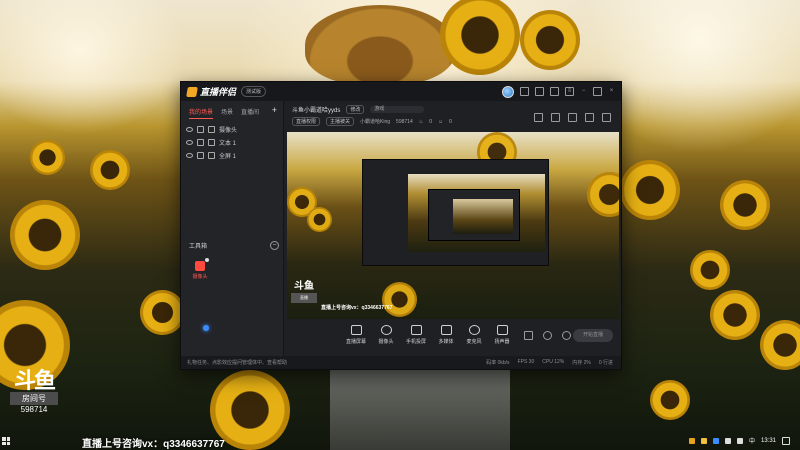 Image resolution: width=800 pixels, height=450 pixels. I want to click on watermark-sub: 直播, so click(304, 298).